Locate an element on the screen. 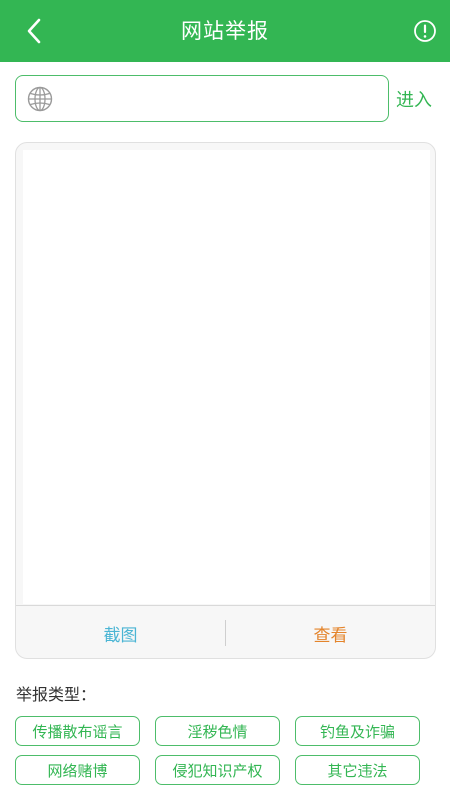 This screenshot has width=450, height=800. view-button: 查看 is located at coordinates (330, 633).